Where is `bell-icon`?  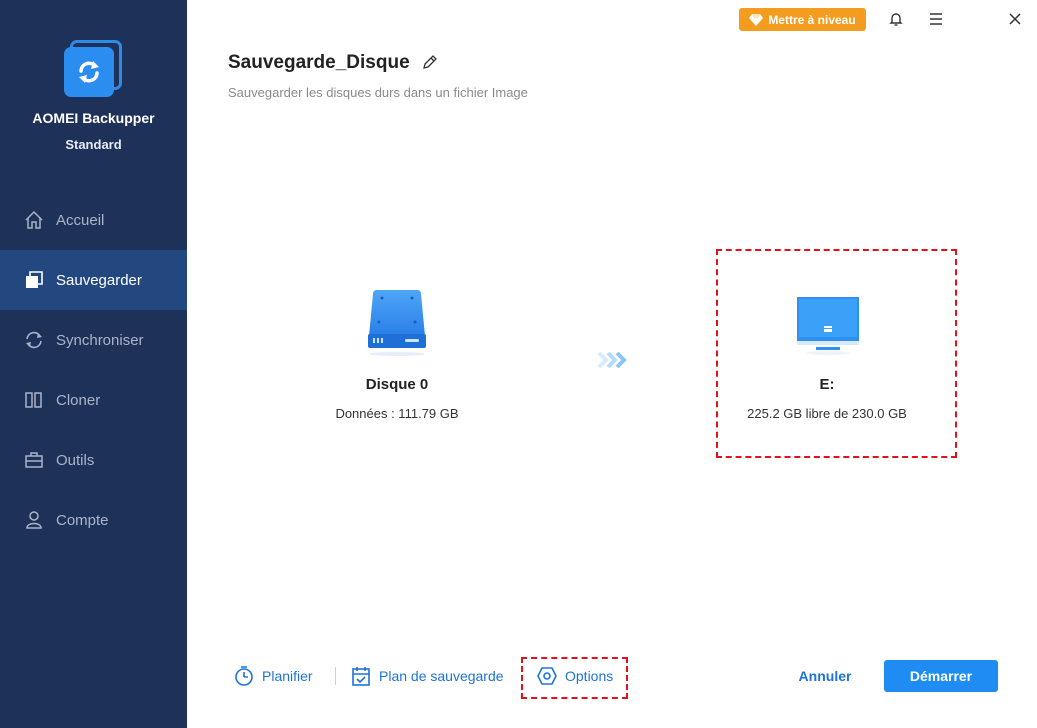 bell-icon is located at coordinates (896, 19).